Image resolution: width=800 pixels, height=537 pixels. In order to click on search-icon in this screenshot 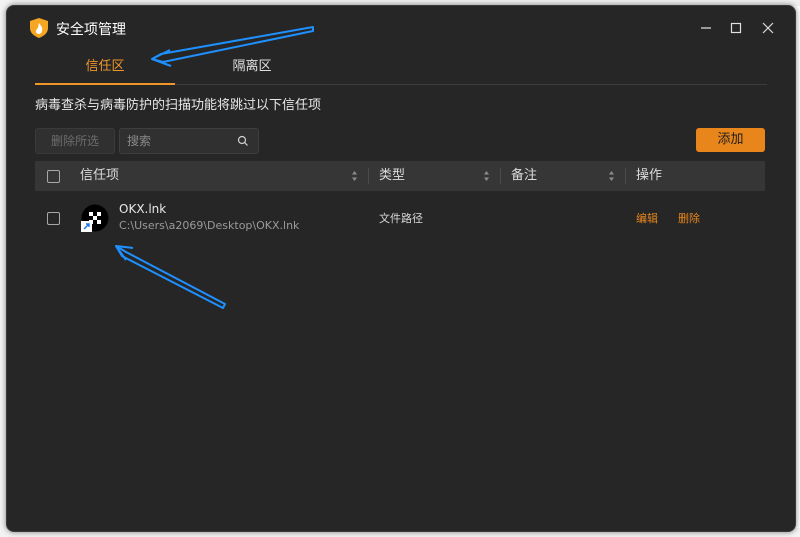, I will do `click(243, 141)`.